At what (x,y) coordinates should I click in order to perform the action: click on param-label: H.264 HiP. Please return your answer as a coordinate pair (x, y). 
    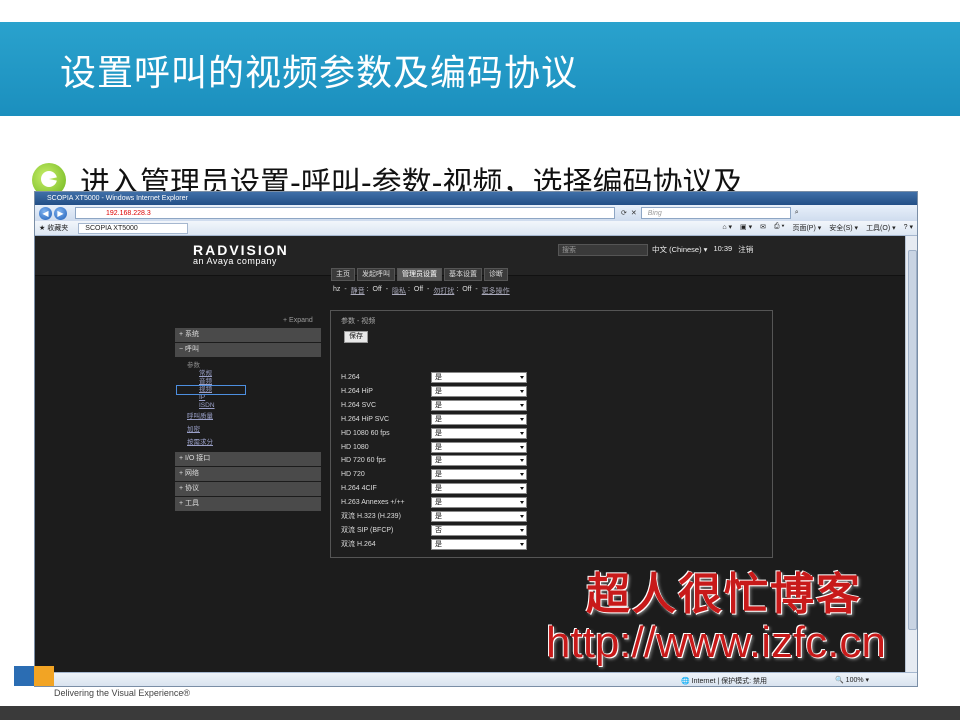
    Looking at the image, I should click on (357, 391).